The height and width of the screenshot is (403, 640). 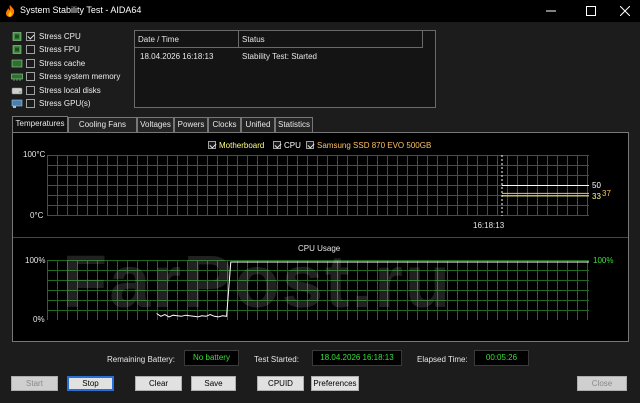 What do you see at coordinates (17, 77) in the screenshot?
I see `memory-icon` at bounding box center [17, 77].